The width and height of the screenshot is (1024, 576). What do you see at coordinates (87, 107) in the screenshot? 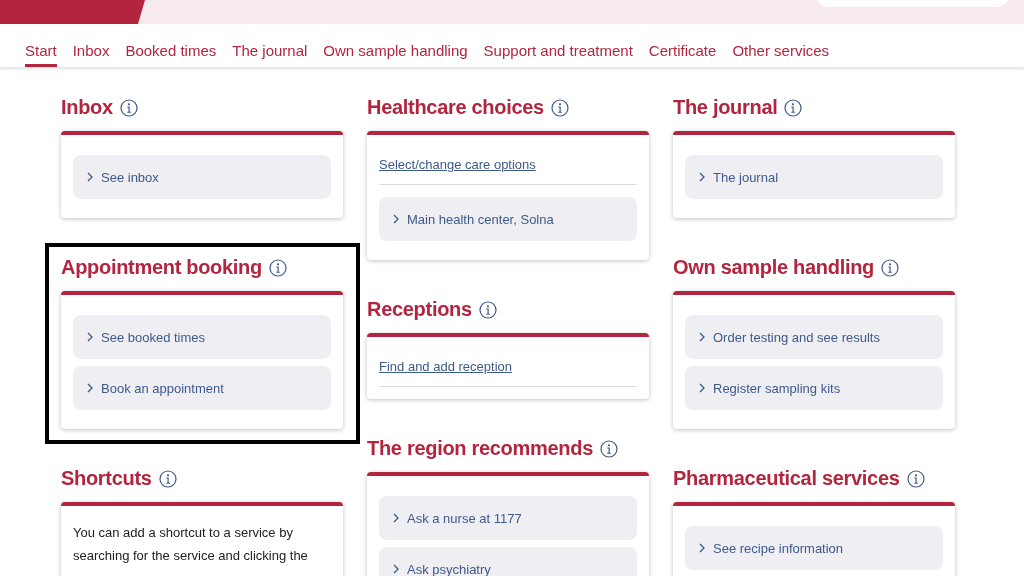
I see `section-title: Inbox` at bounding box center [87, 107].